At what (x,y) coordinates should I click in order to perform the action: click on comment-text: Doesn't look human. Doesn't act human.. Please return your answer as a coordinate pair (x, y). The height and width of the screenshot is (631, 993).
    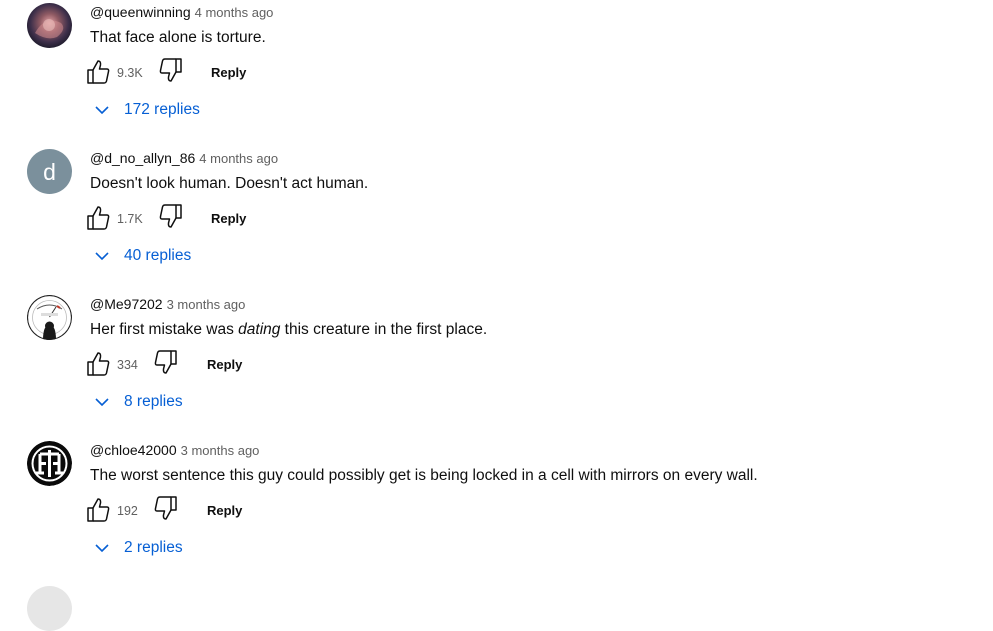
    Looking at the image, I should click on (229, 184).